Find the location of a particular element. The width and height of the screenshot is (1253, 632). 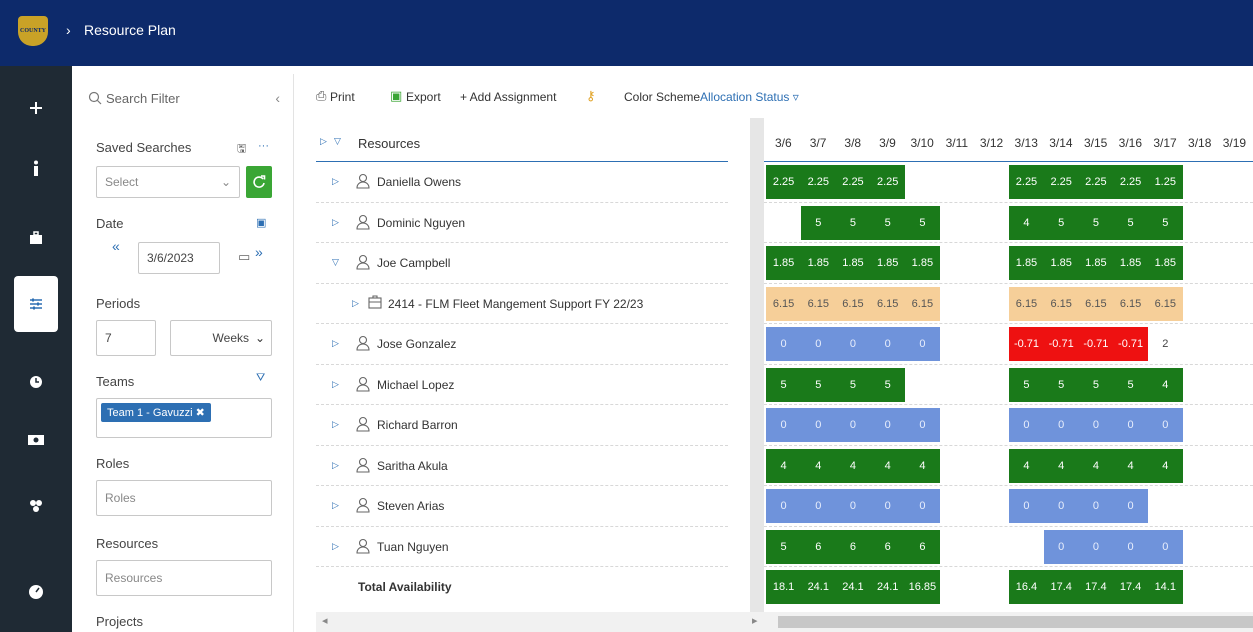

expand-all-icon: ▷ is located at coordinates (323, 141).